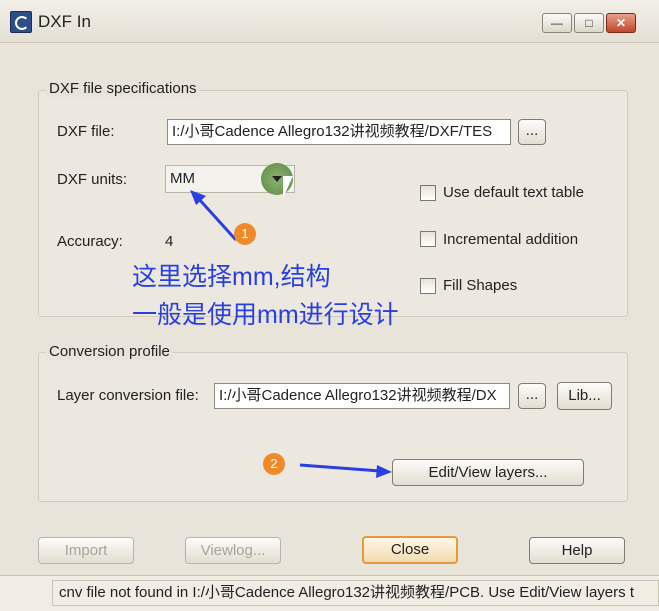 Image resolution: width=659 pixels, height=611 pixels. Describe the element at coordinates (265, 315) in the screenshot. I see `annotation-text-line-2: 一般是使用mm进行设计` at that location.